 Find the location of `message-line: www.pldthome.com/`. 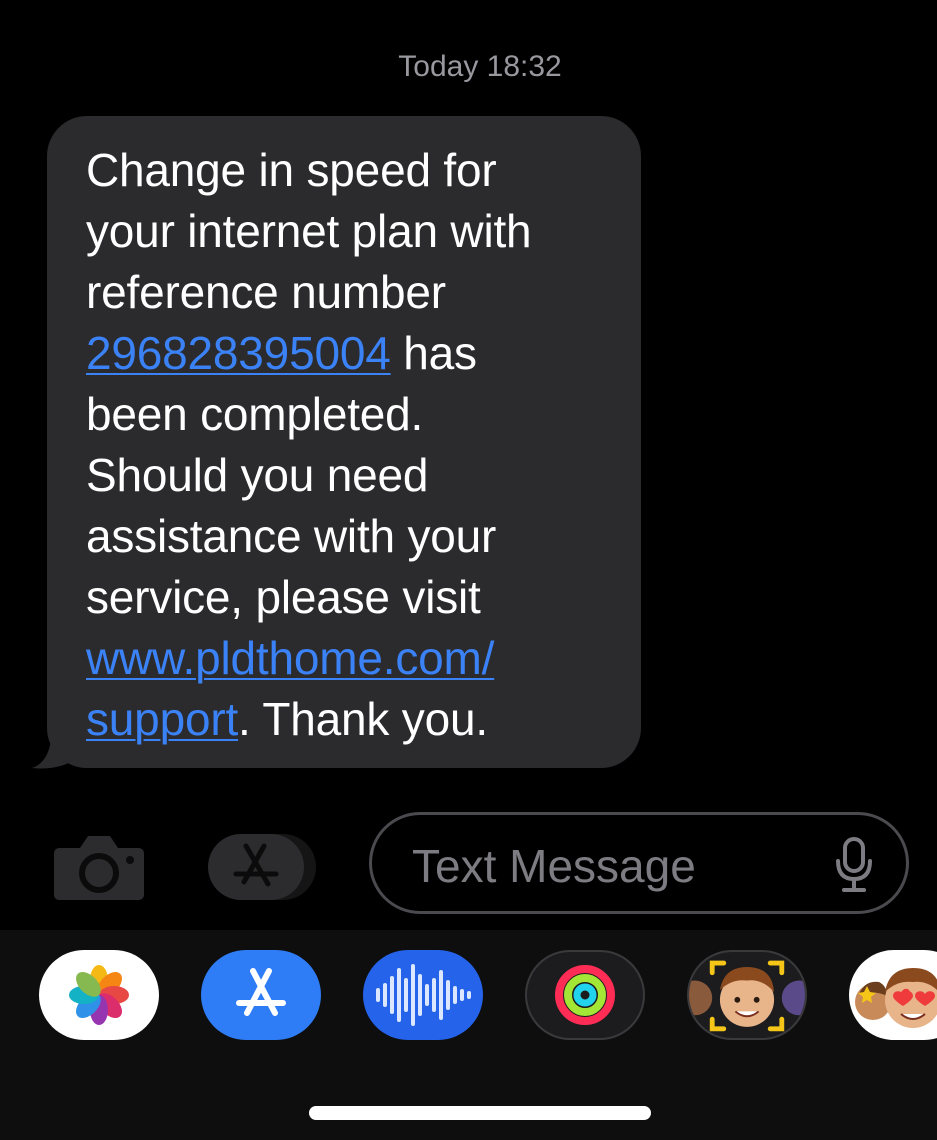

message-line: www.pldthome.com/ is located at coordinates (344, 658).